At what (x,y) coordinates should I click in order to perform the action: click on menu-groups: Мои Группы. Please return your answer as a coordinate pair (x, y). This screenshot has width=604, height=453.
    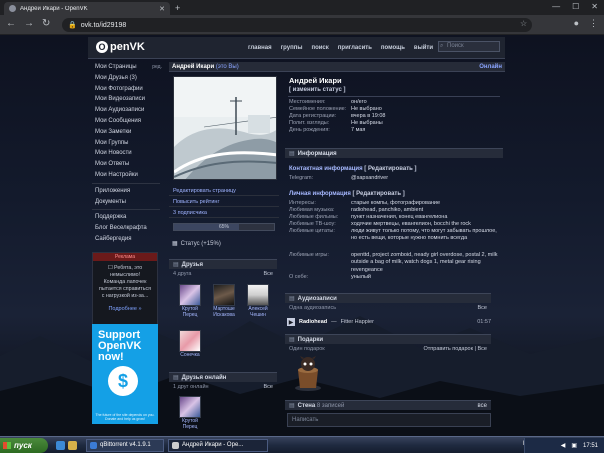
    Looking at the image, I should click on (126, 143).